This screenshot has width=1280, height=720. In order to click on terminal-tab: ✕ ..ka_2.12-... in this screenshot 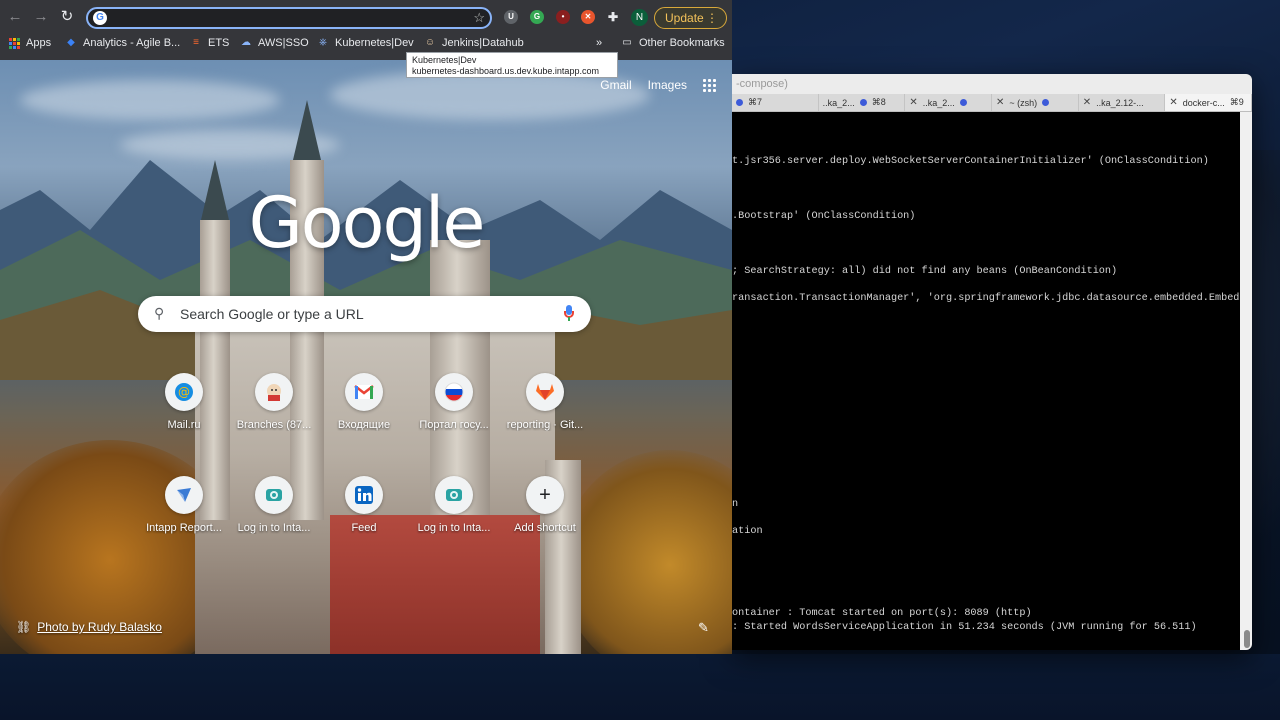, I will do `click(1122, 102)`.